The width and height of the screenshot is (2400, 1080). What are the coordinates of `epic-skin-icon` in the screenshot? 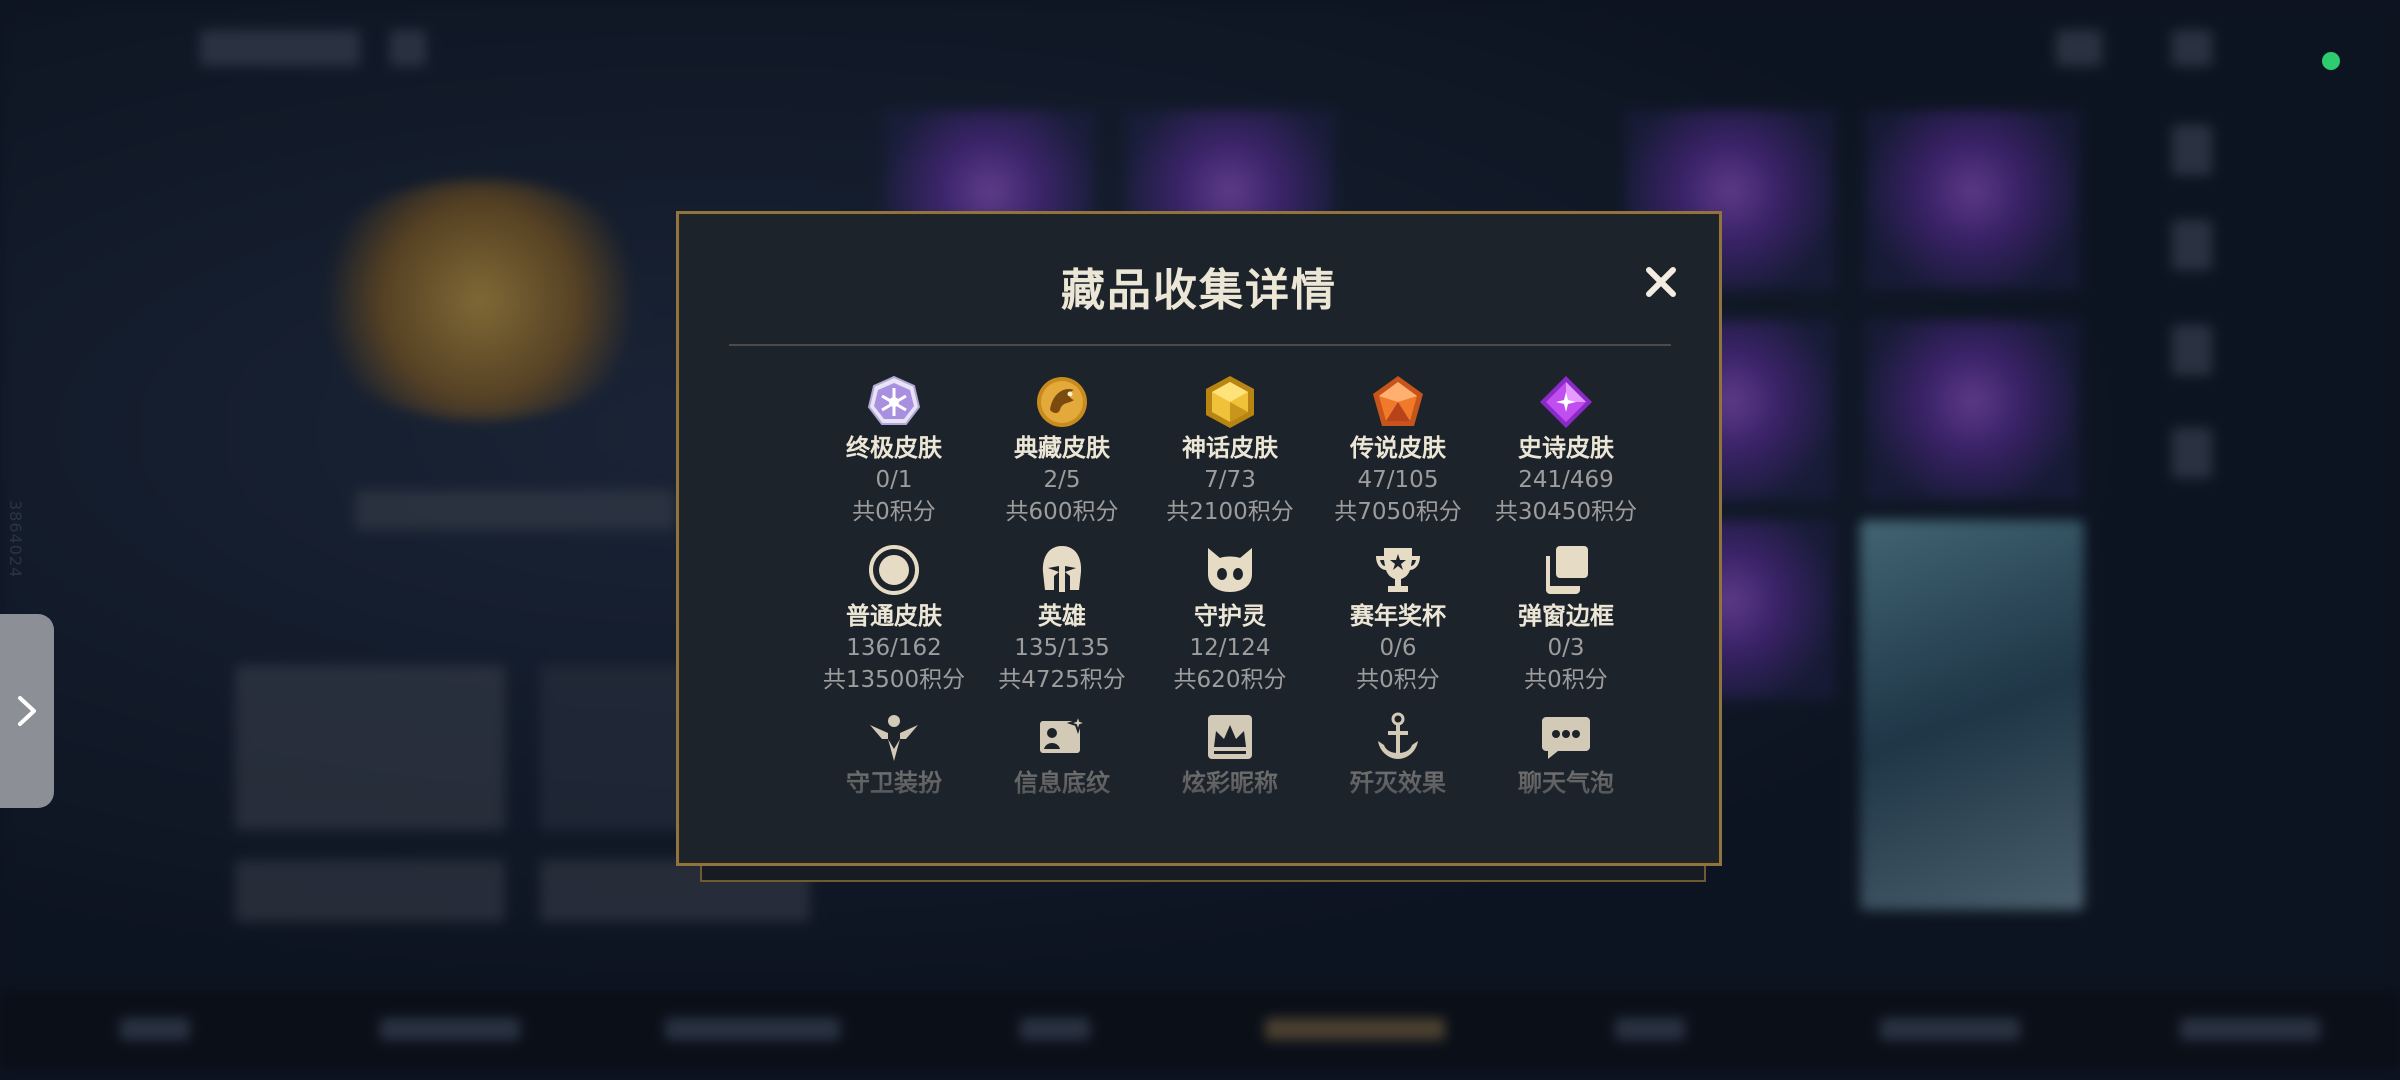 It's located at (1566, 402).